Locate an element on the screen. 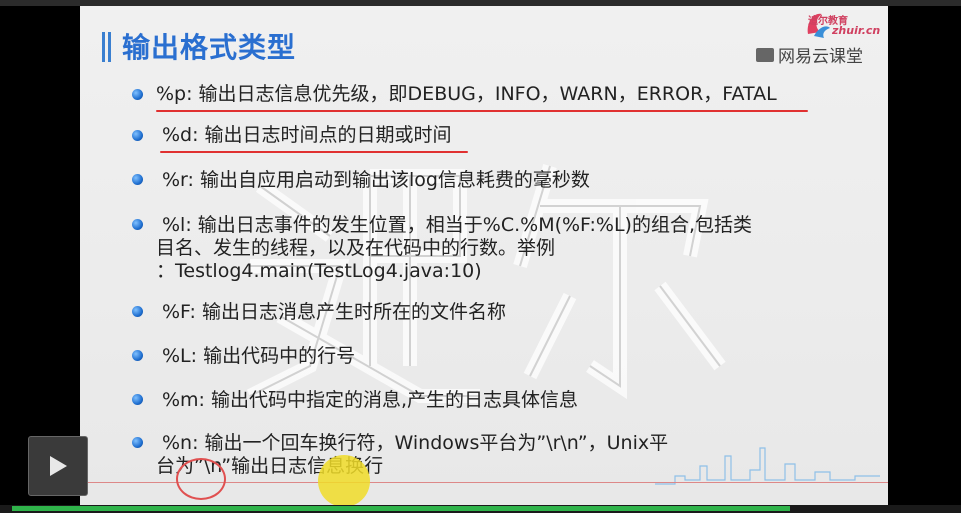  brand-text: 网易云课堂 is located at coordinates (820, 57).